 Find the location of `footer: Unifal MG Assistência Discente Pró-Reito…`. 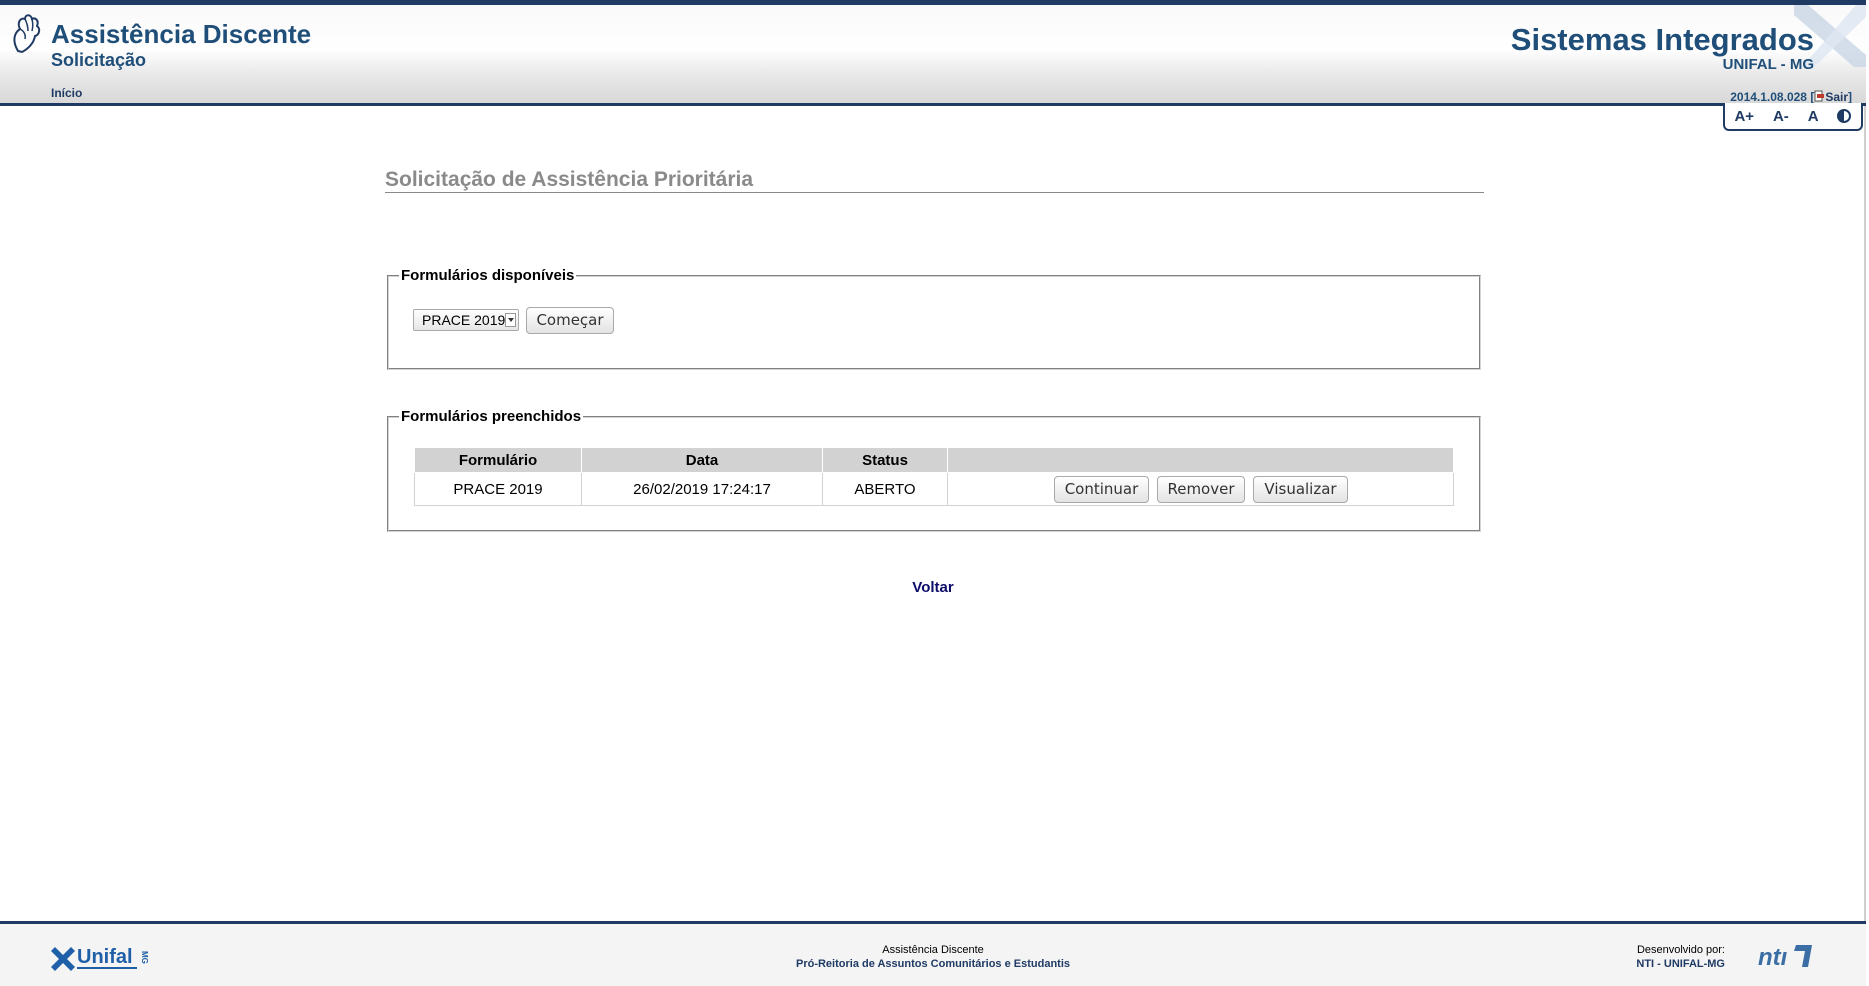

footer: Unifal MG Assistência Discente Pró-Reito… is located at coordinates (933, 953).